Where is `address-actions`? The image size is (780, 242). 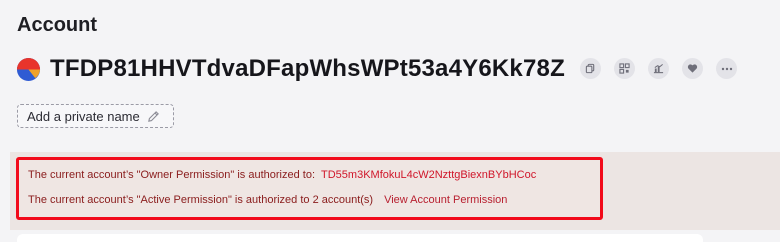 address-actions is located at coordinates (658, 68).